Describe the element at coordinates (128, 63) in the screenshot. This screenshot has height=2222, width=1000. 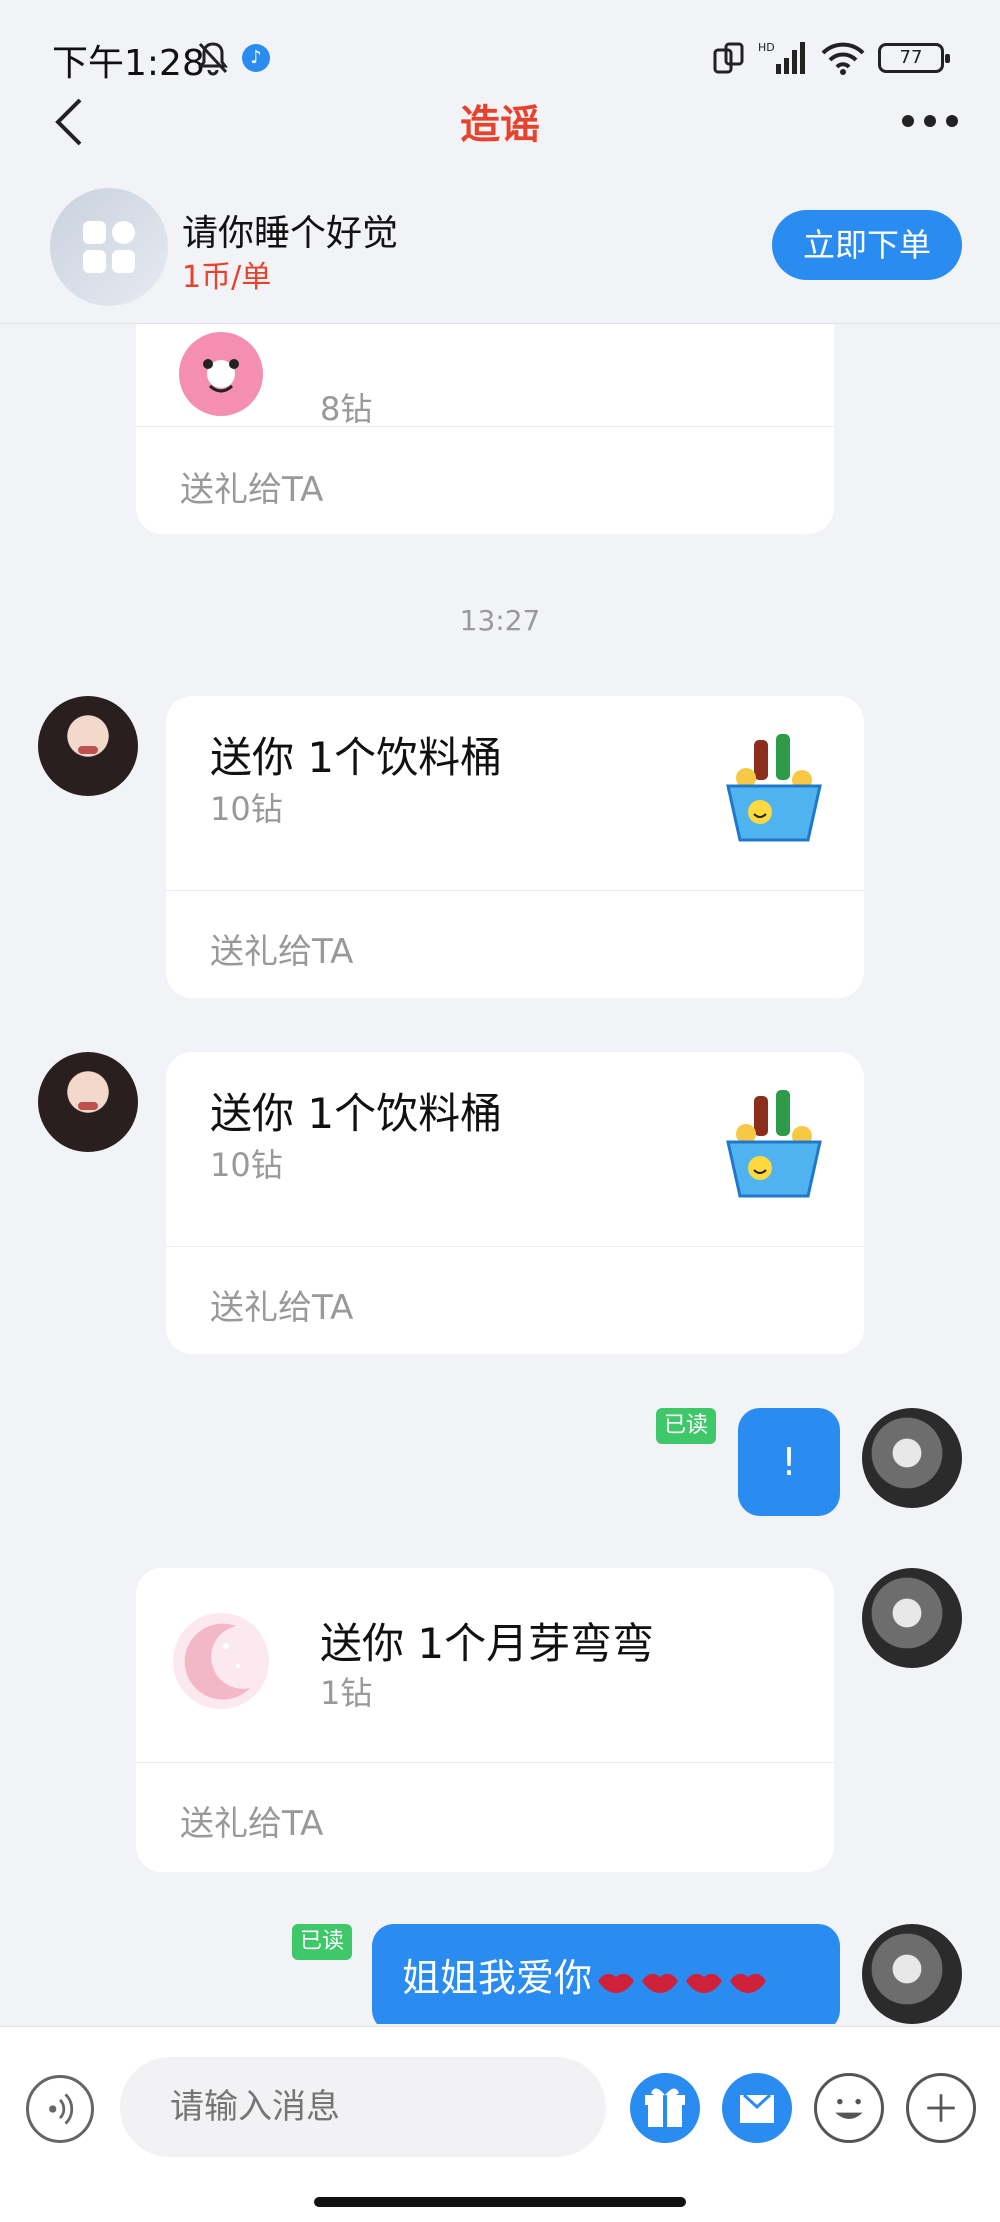
I see `status-time: 下午1:28` at that location.